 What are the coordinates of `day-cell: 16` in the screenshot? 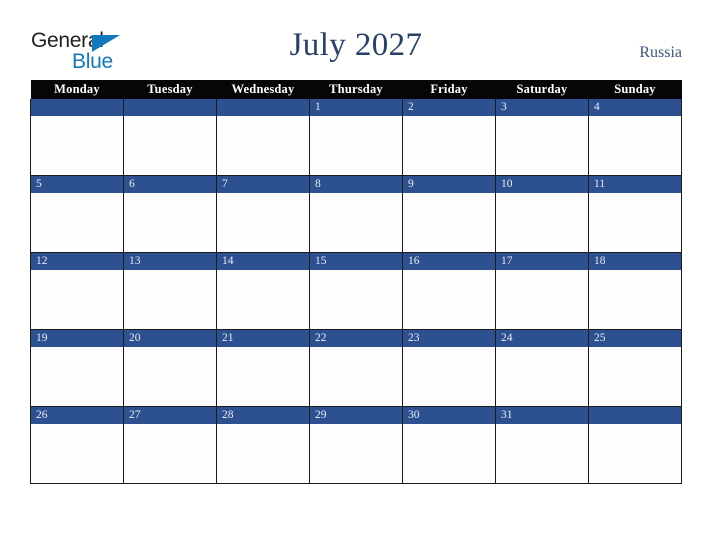 It's located at (449, 291).